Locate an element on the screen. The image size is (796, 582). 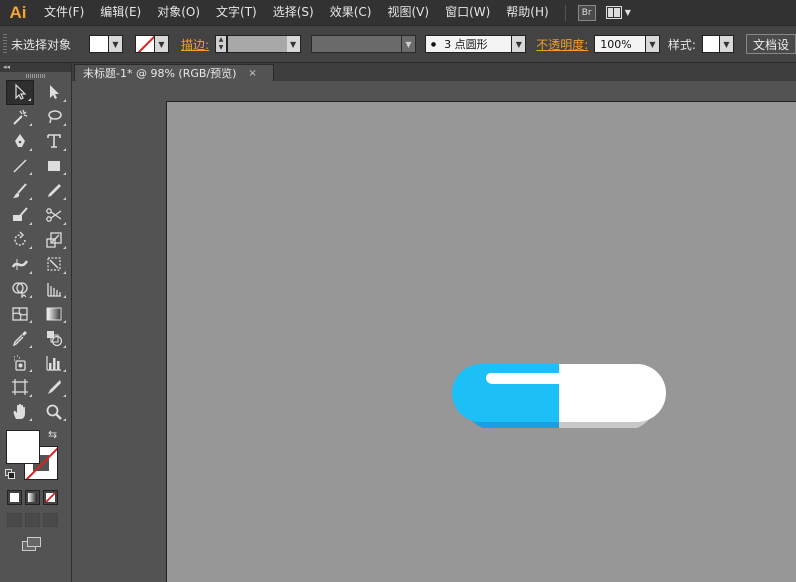
symbol-sprayer-tool is located at coordinates (20, 363).